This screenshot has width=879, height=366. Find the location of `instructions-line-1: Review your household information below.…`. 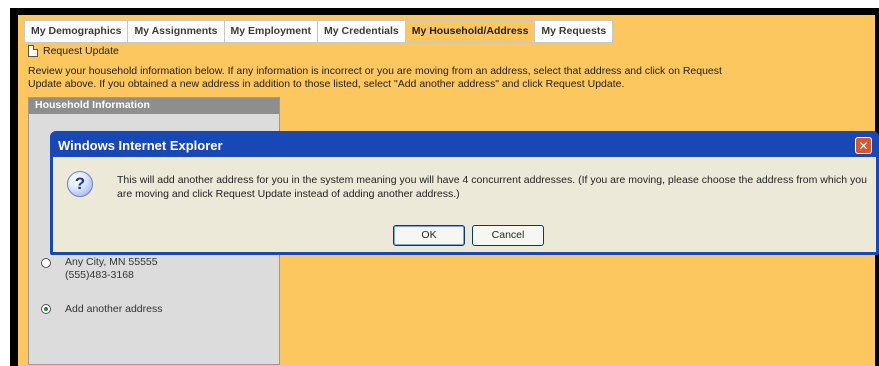

instructions-line-1: Review your household information below.… is located at coordinates (375, 71).